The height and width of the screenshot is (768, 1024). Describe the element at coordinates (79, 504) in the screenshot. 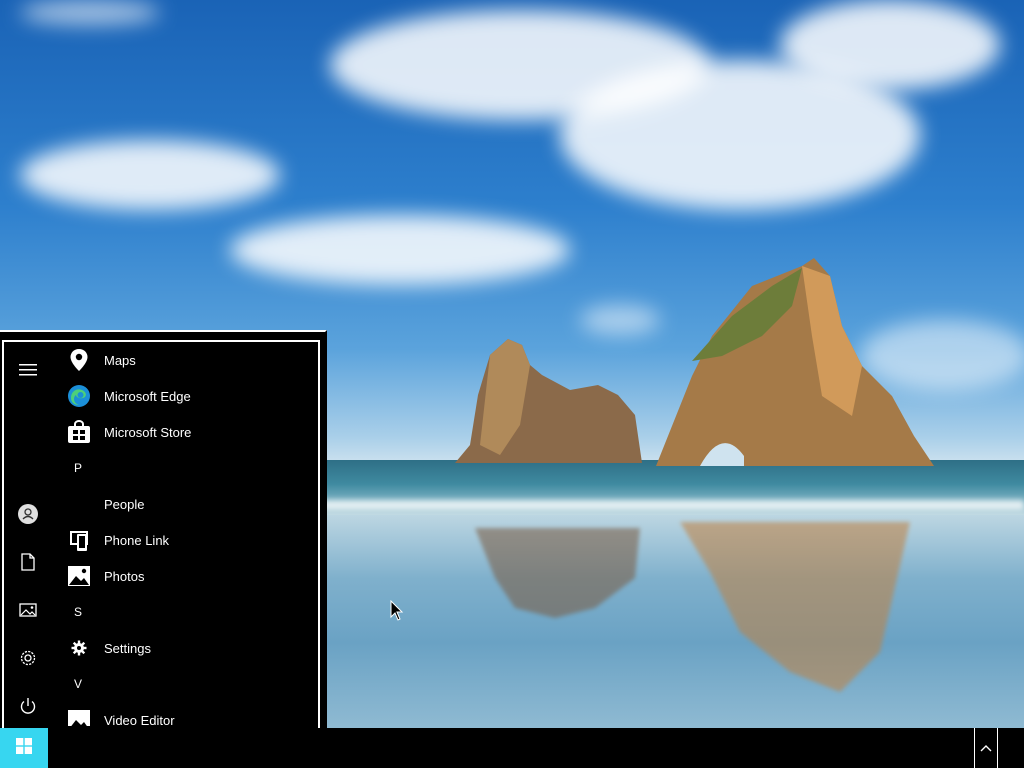

I see `people-icon` at that location.